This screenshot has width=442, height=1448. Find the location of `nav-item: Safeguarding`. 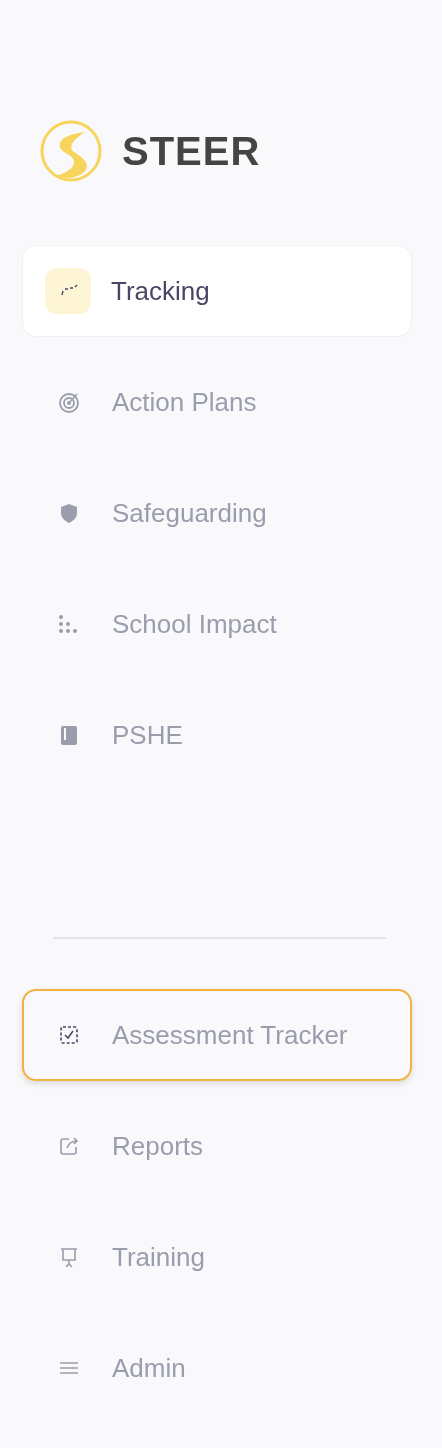

nav-item: Safeguarding is located at coordinates (217, 513).